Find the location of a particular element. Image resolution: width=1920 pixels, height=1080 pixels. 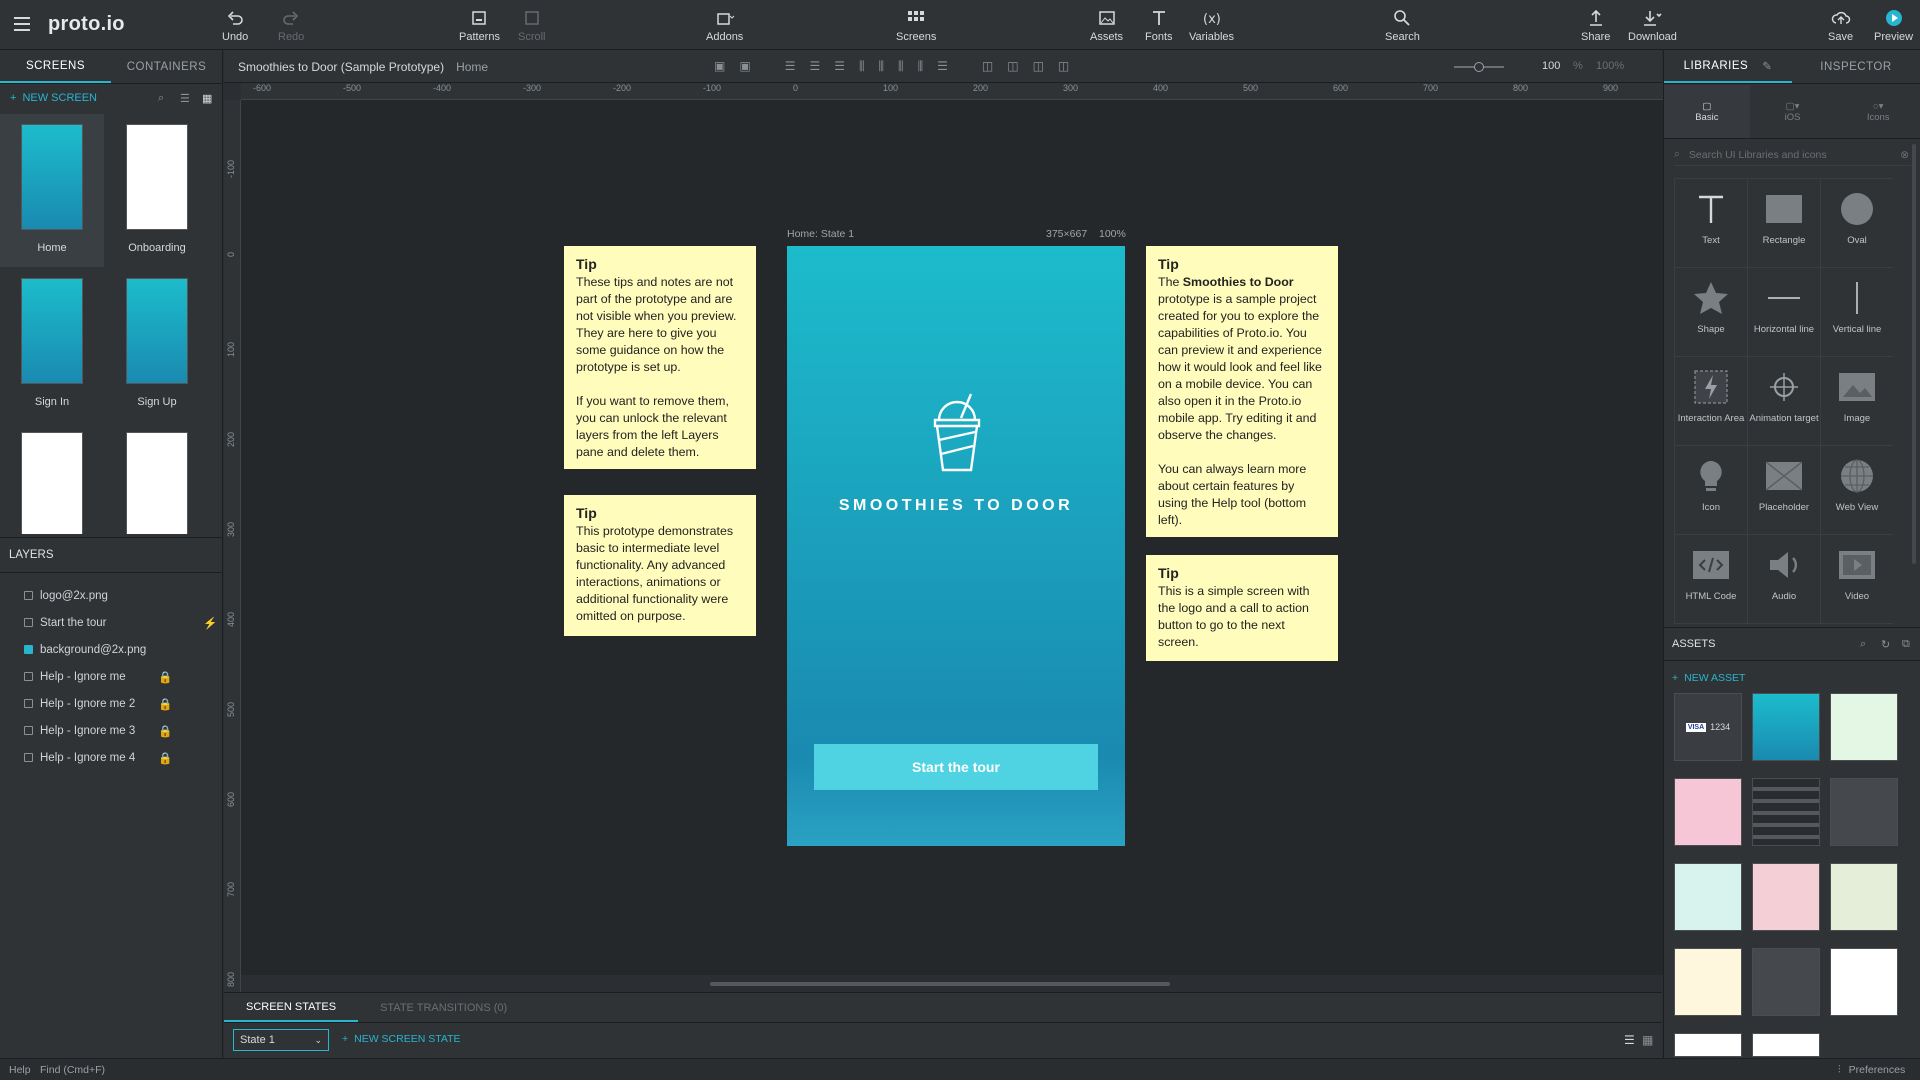

zoom-fit: 100% is located at coordinates (1610, 66).